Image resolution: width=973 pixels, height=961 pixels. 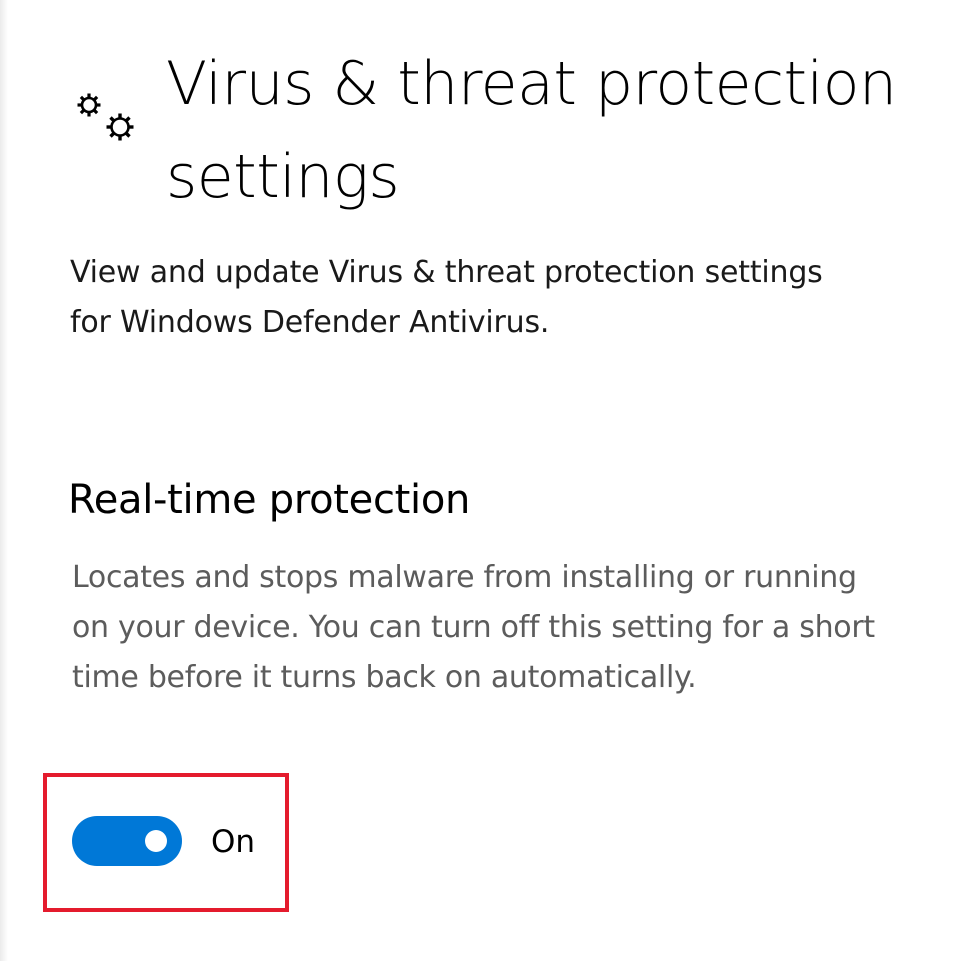 What do you see at coordinates (4, 480) in the screenshot?
I see `left-panel-edge` at bounding box center [4, 480].